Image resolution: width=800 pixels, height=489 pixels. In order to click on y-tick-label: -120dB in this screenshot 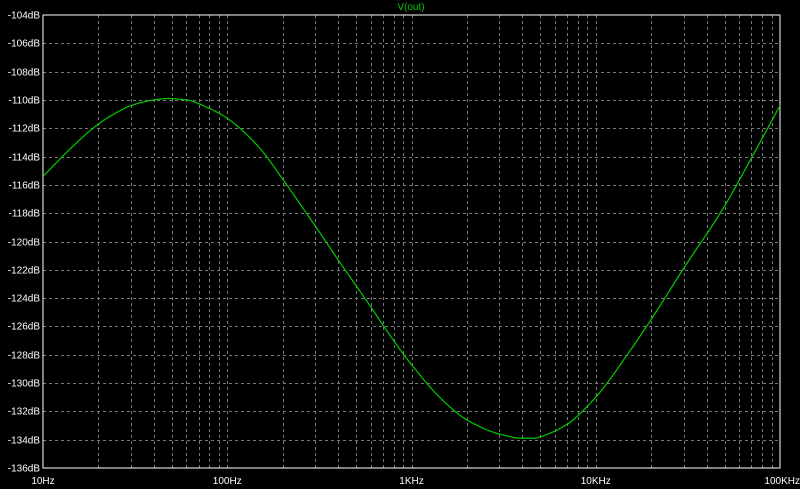, I will do `click(24, 243)`.